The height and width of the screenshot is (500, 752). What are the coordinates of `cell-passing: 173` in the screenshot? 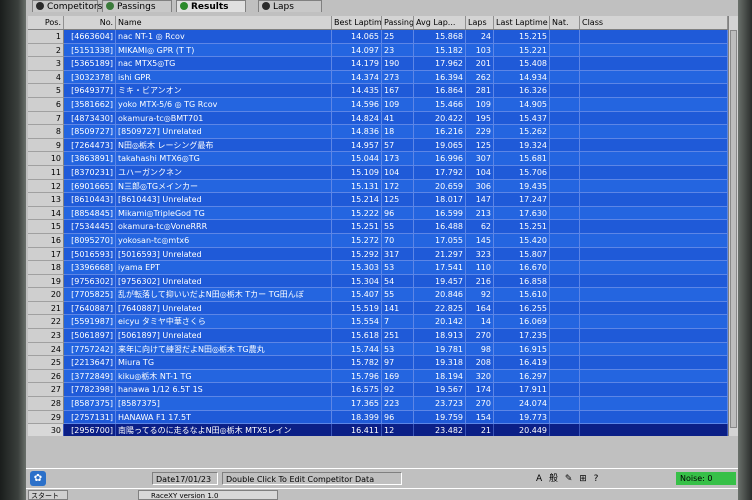 It's located at (398, 159).